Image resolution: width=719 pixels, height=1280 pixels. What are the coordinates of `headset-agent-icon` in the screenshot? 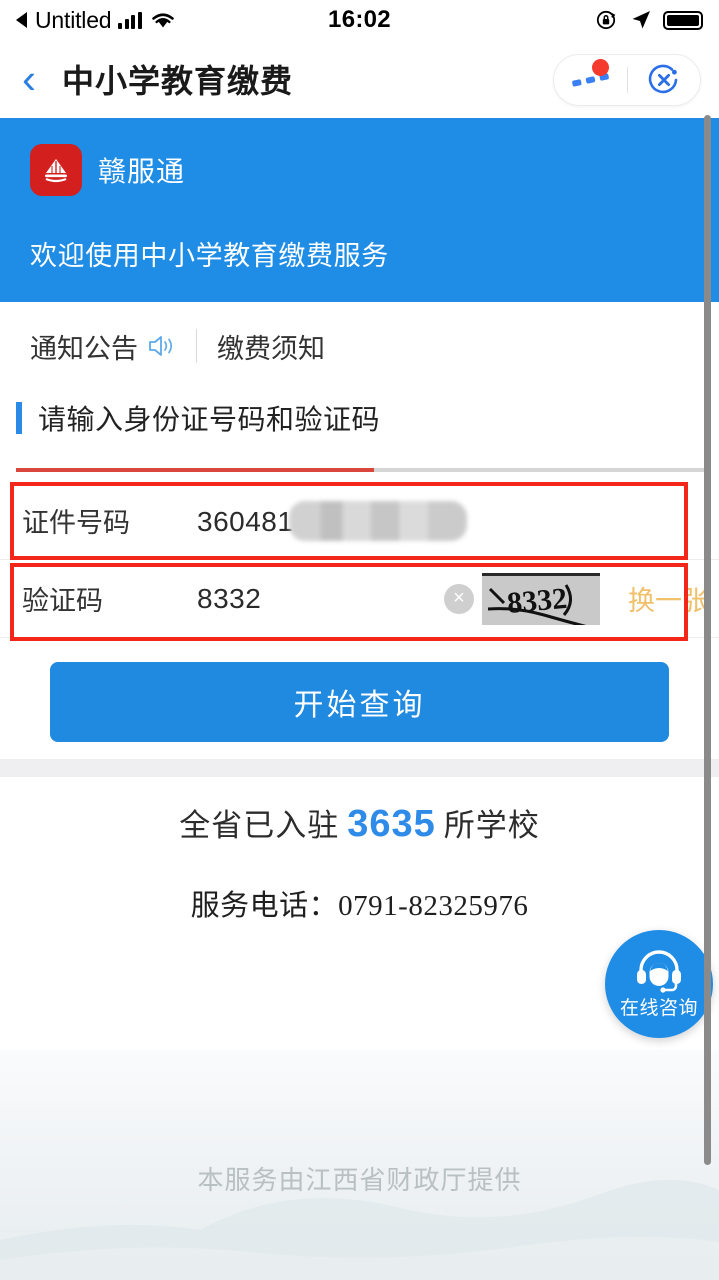 It's located at (659, 971).